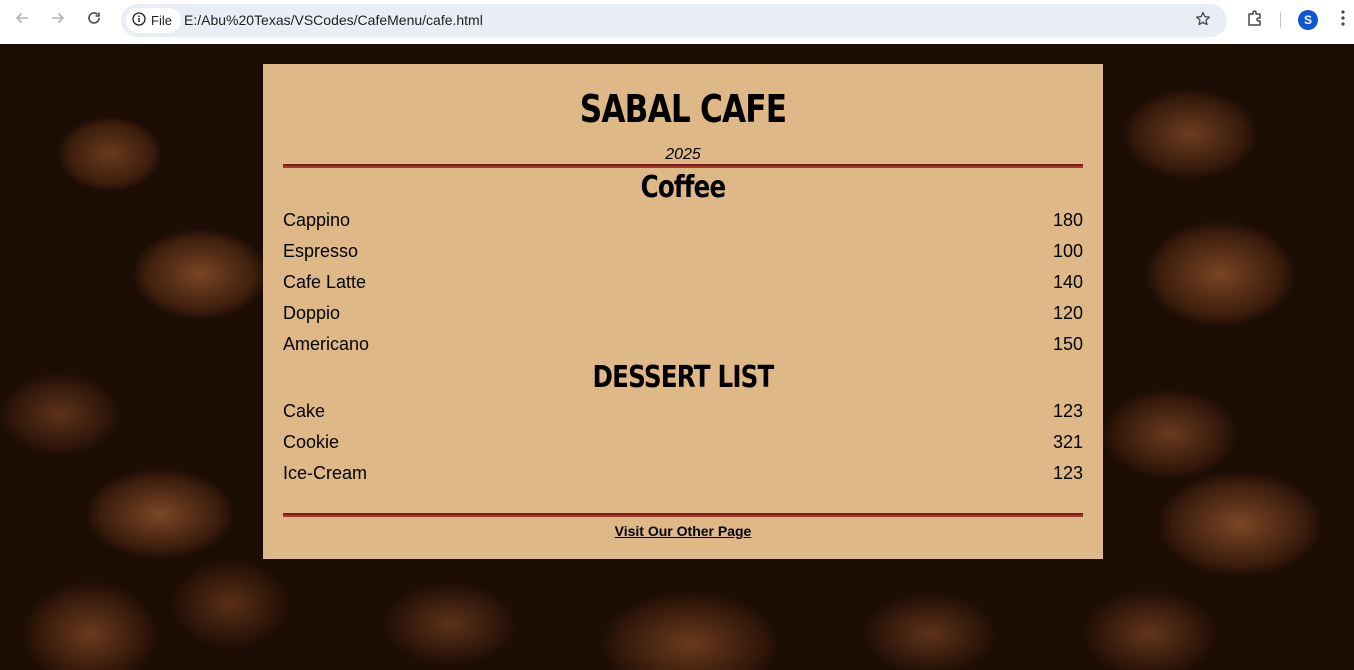 The width and height of the screenshot is (1354, 670). Describe the element at coordinates (326, 343) in the screenshot. I see `item-name: Americano` at that location.